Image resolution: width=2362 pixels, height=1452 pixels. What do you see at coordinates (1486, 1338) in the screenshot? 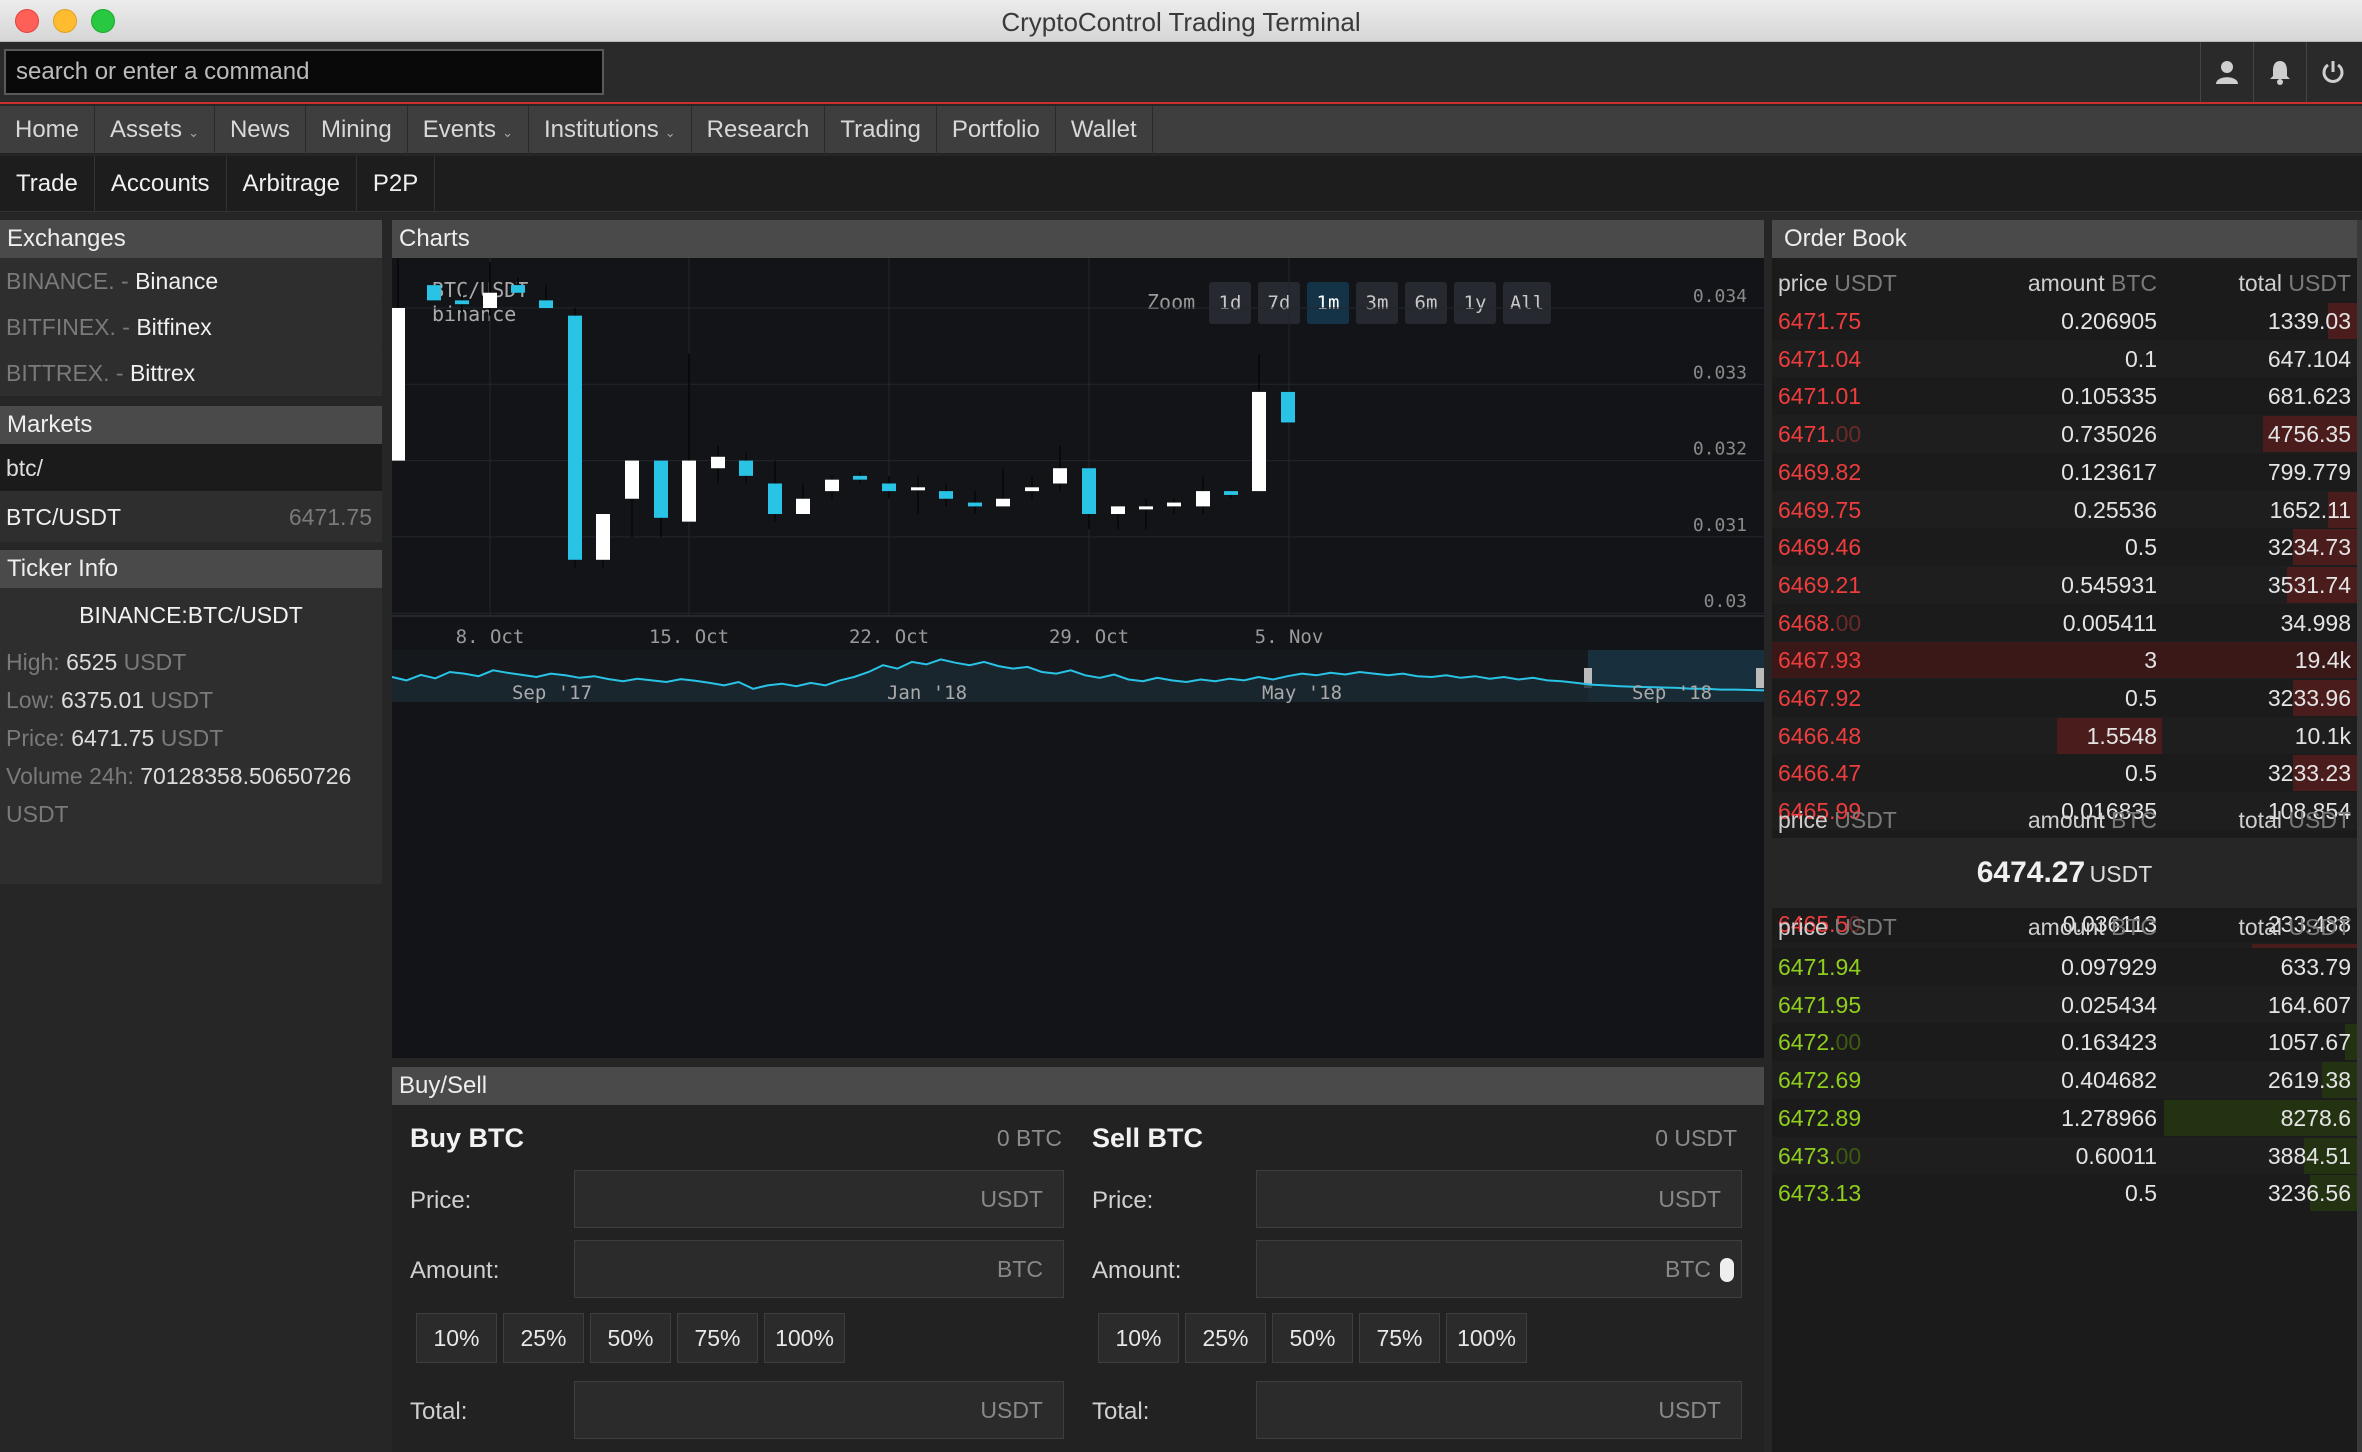
I see `sell-percent-100-button: 100%` at bounding box center [1486, 1338].